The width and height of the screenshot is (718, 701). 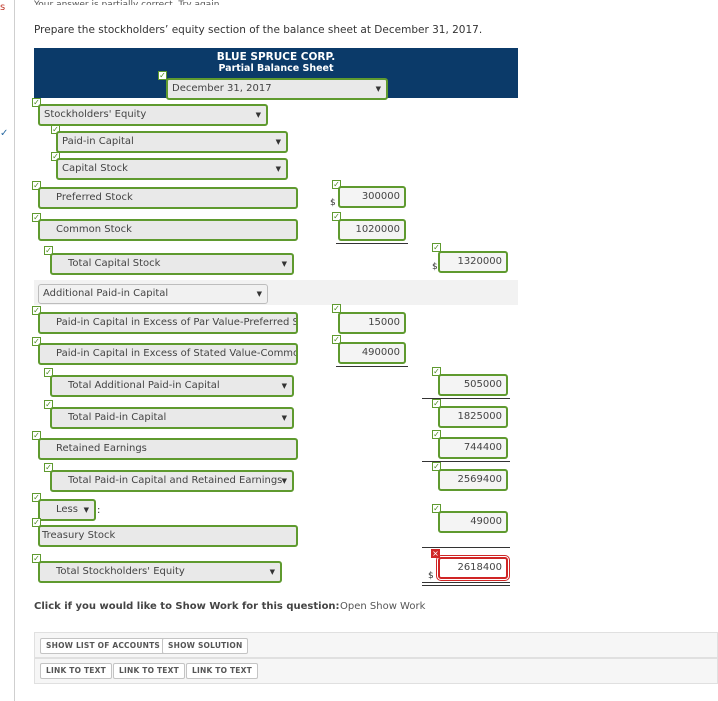 What do you see at coordinates (372, 197) in the screenshot?
I see `preferred-stock-amount: 300000` at bounding box center [372, 197].